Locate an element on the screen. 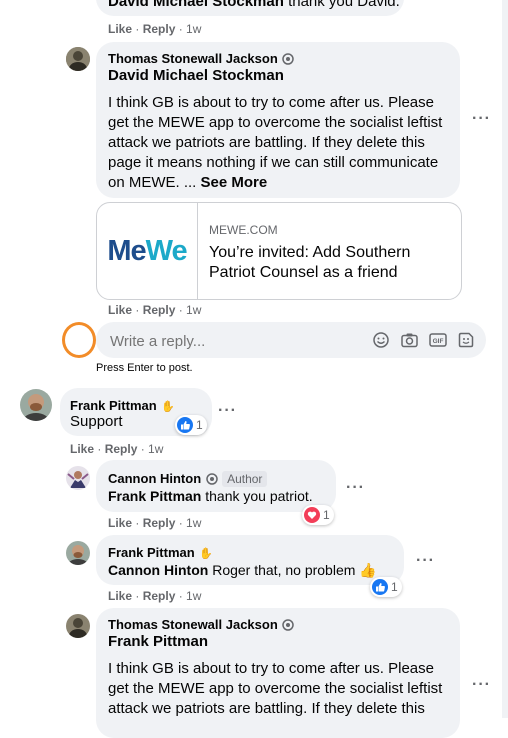 The width and height of the screenshot is (508, 738). link-domain: MEWE.COM is located at coordinates (243, 230).